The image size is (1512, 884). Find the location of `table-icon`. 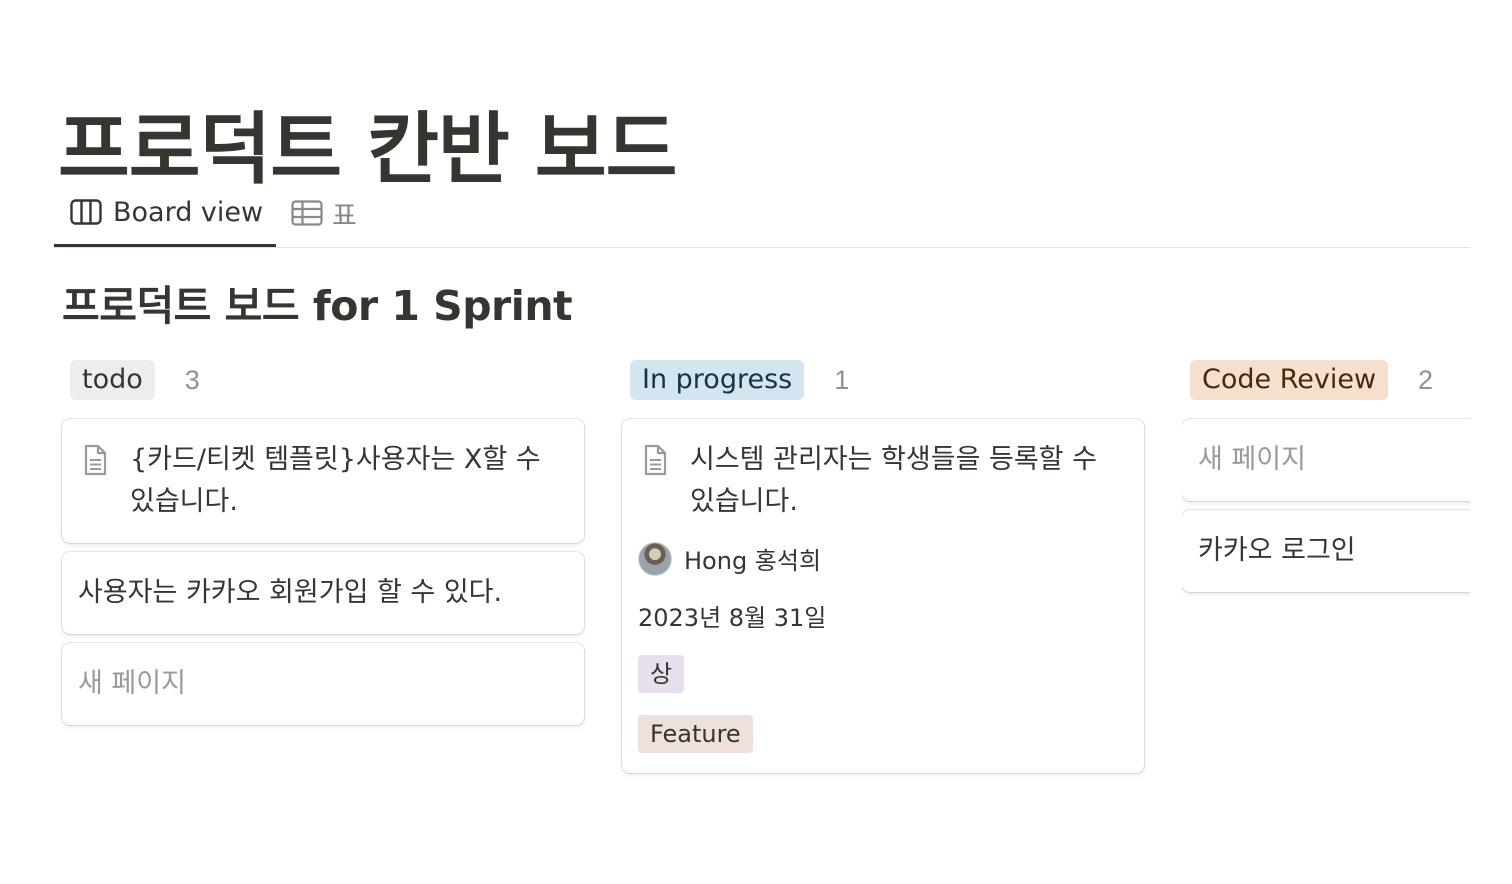

table-icon is located at coordinates (307, 213).